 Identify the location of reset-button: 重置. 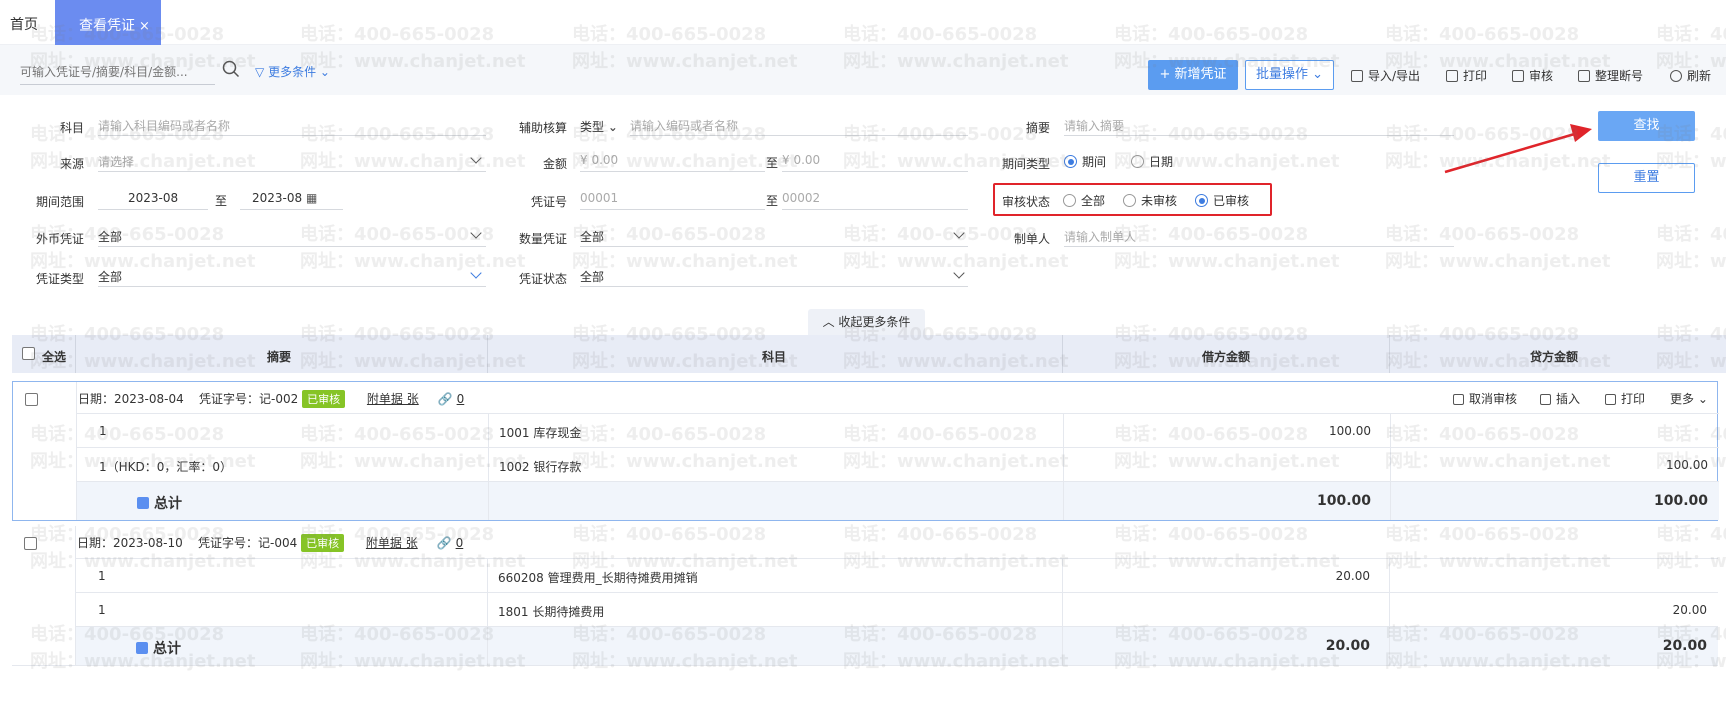
(1646, 178).